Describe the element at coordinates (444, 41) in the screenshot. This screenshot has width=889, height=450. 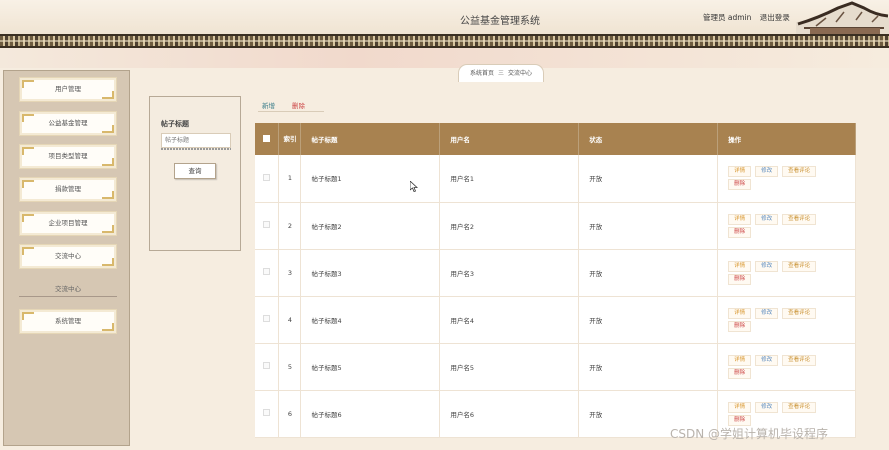
I see `decorative-pattern-band` at that location.